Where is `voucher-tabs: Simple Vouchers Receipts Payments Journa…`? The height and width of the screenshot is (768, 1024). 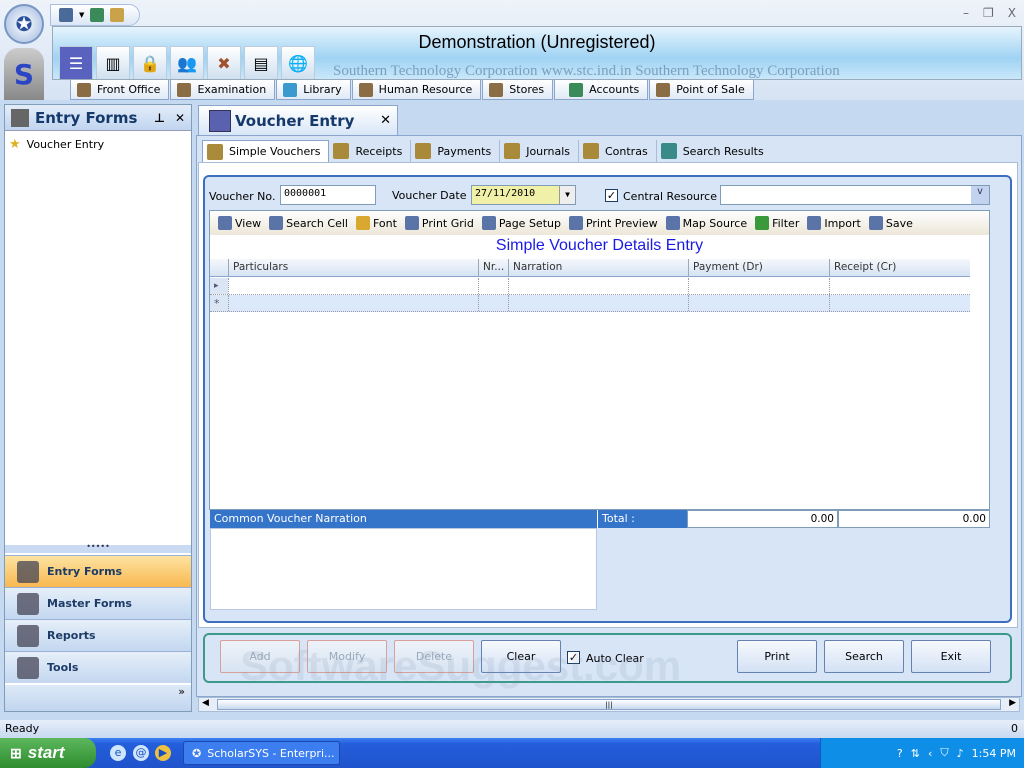
voucher-tabs: Simple Vouchers Receipts Payments Journa… is located at coordinates (487, 151).